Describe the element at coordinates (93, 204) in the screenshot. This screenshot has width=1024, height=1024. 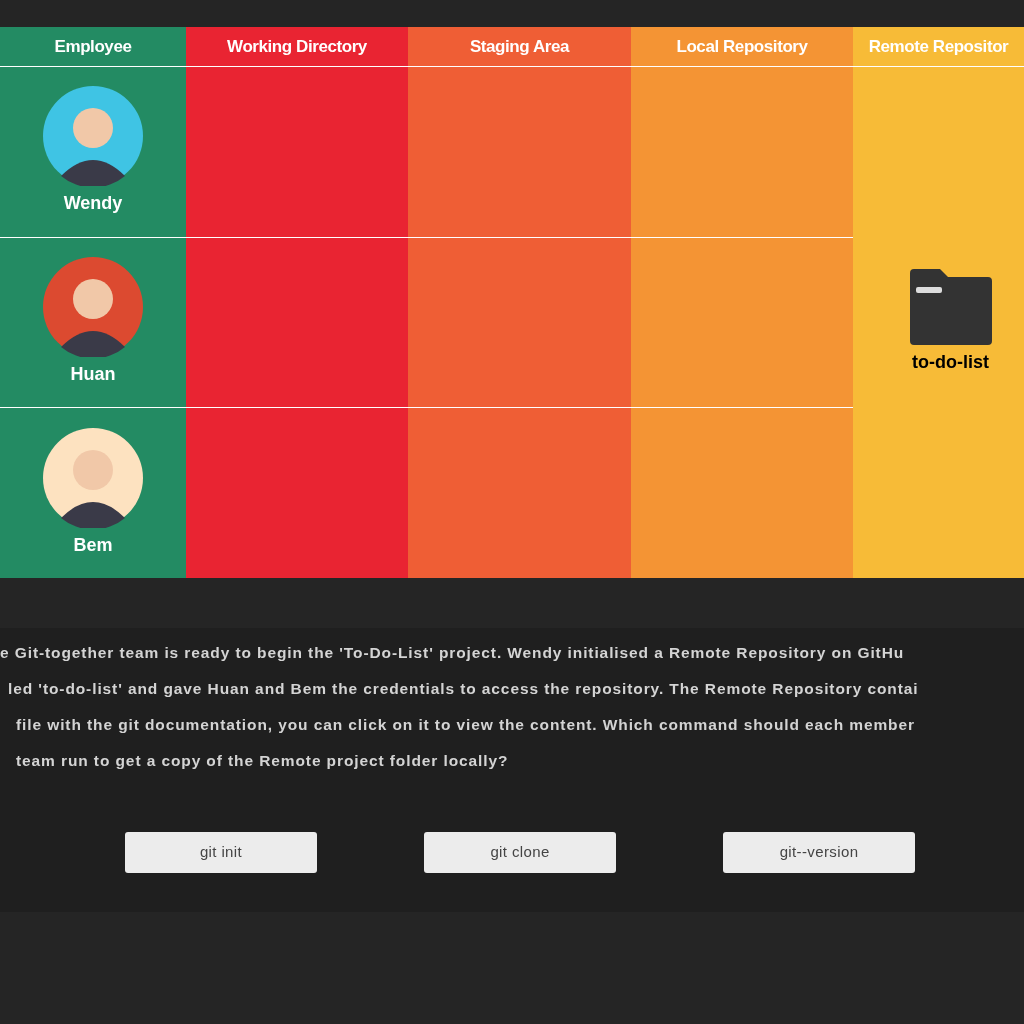
I see `employee-name: Wendy` at that location.